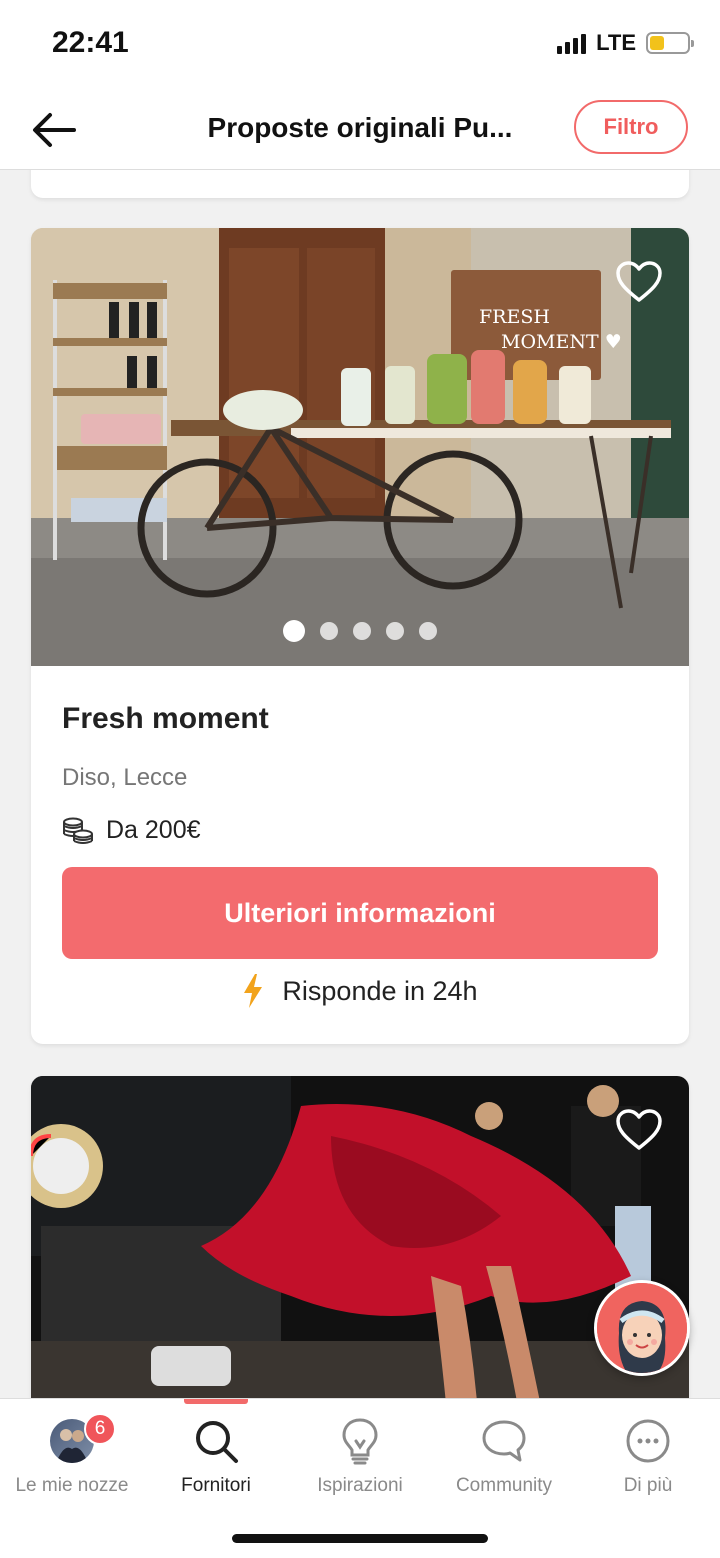 Image resolution: width=720 pixels, height=1558 pixels. What do you see at coordinates (561, 342) in the screenshot?
I see `sign-line-2: MOMENT ♥` at bounding box center [561, 342].